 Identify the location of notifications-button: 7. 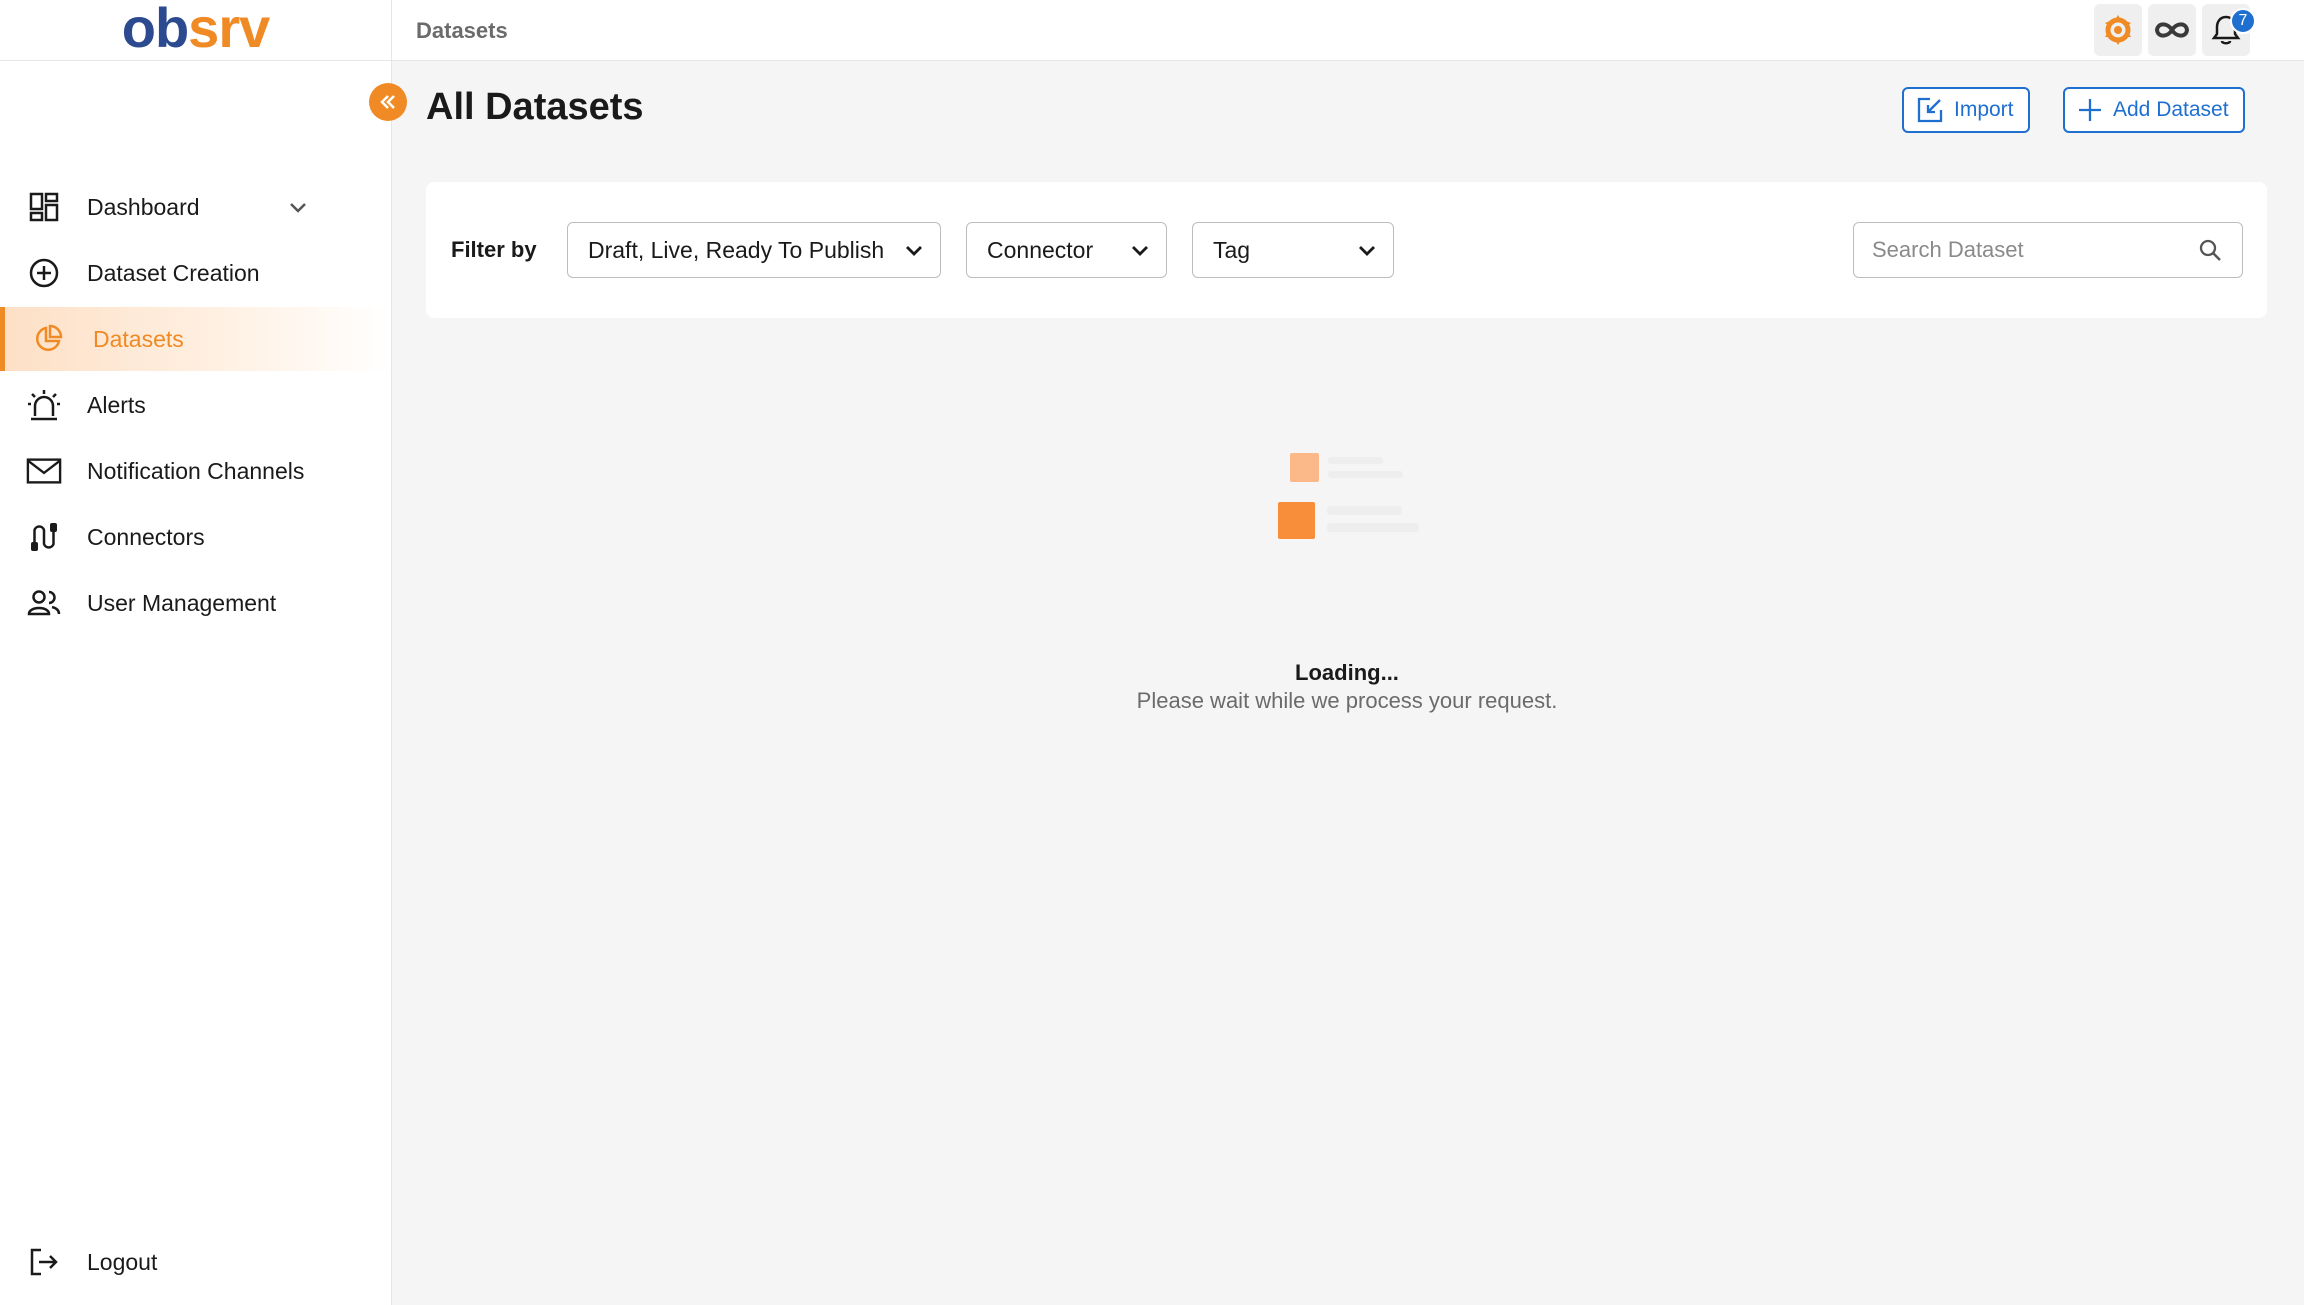
(2229, 30).